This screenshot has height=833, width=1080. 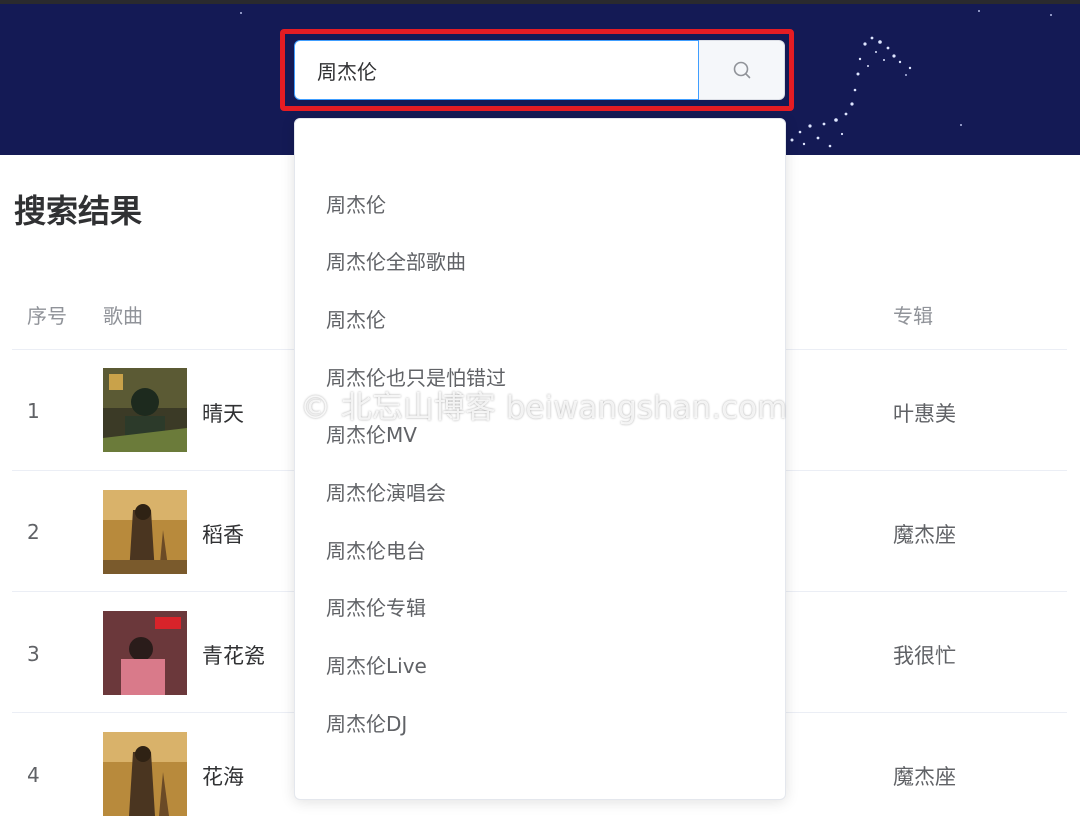 I want to click on suggestion-item: 周杰伦演唱会, so click(x=386, y=491).